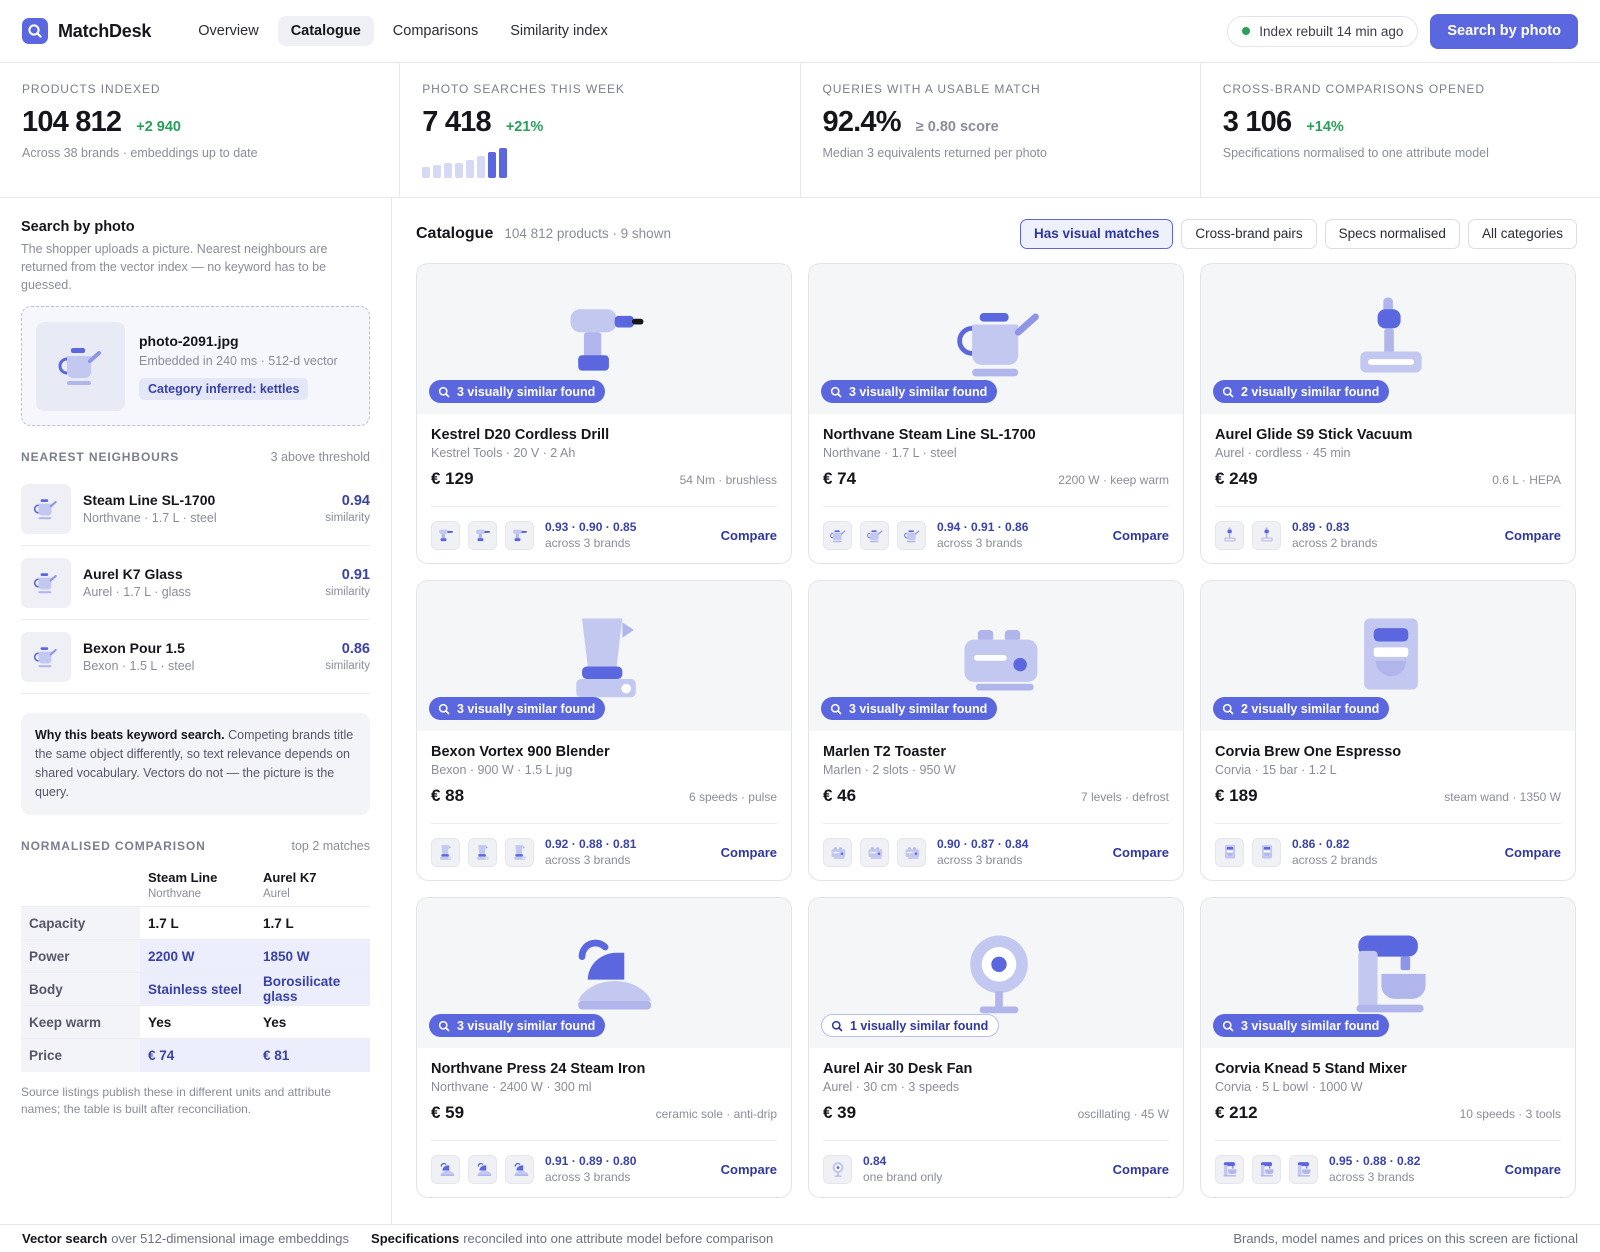  I want to click on nav-similarity-index: Similarity index, so click(559, 31).